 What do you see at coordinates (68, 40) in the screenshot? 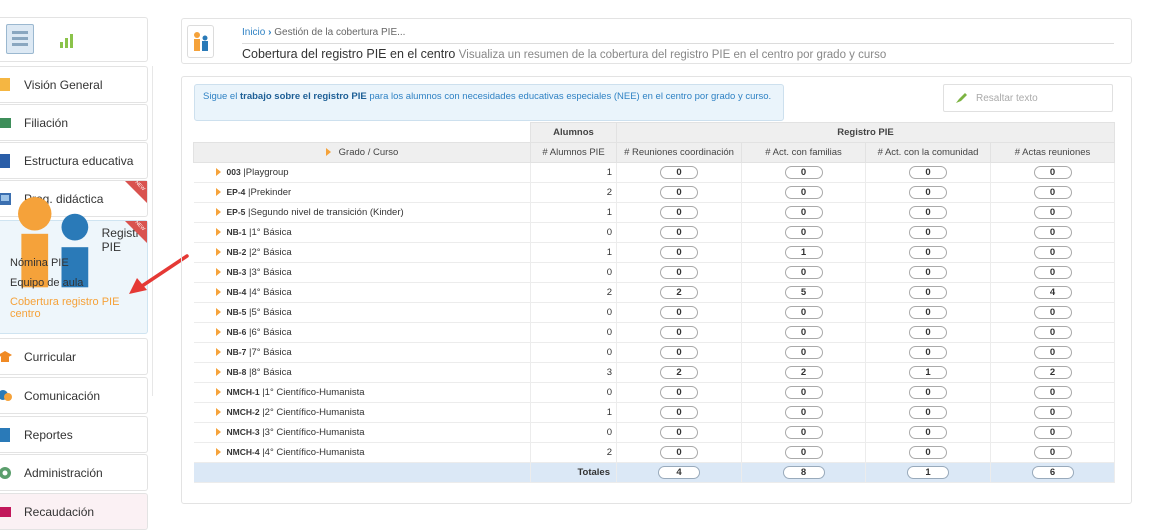
I see `chart-view-icon` at bounding box center [68, 40].